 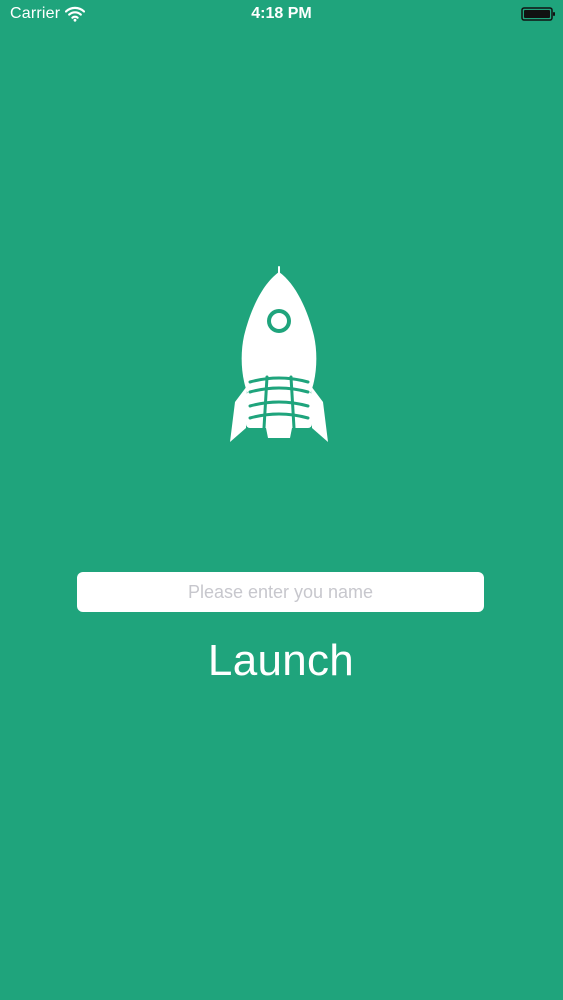 I want to click on battery-icon, so click(x=538, y=14).